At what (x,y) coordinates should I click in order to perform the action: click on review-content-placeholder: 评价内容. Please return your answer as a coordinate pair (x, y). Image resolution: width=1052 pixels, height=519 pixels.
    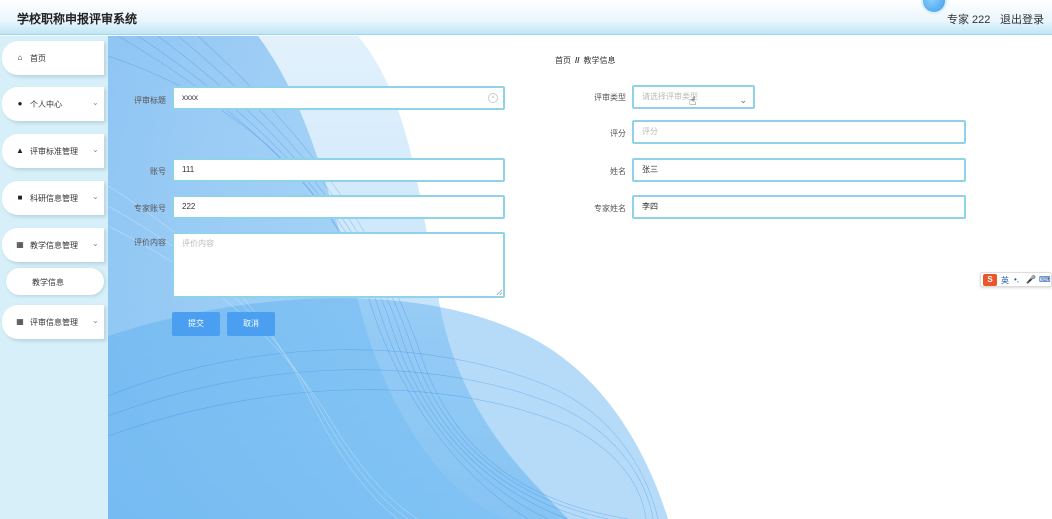
    Looking at the image, I should click on (198, 243).